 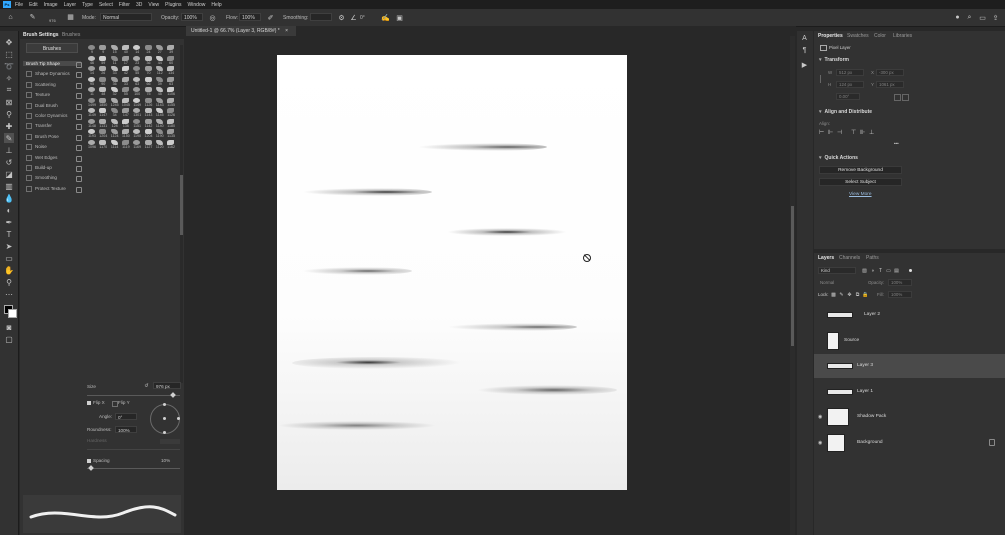 I want to click on brush-tip-preset: 60, so click(x=171, y=60).